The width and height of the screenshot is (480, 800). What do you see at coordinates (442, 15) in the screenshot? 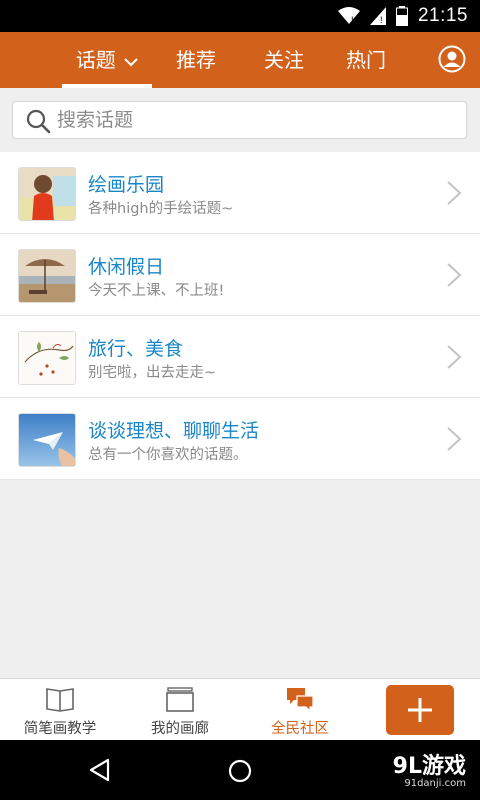
I see `status-time: 21:15` at bounding box center [442, 15].